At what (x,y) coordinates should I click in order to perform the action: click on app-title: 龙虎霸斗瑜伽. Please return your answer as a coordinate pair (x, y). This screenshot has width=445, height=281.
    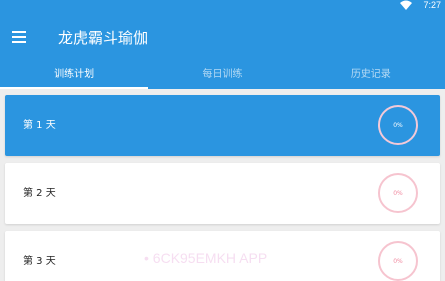
    Looking at the image, I should click on (103, 38).